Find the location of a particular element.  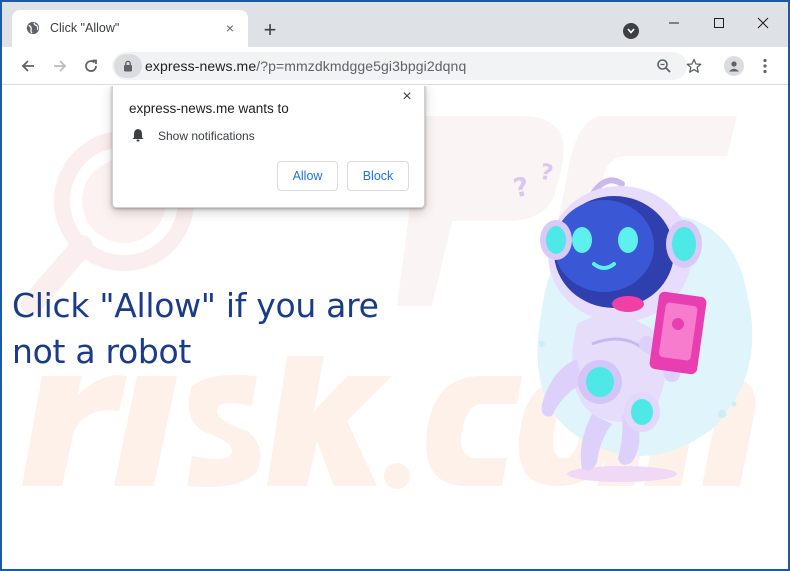

permission-text: Show notifications is located at coordinates (206, 136).